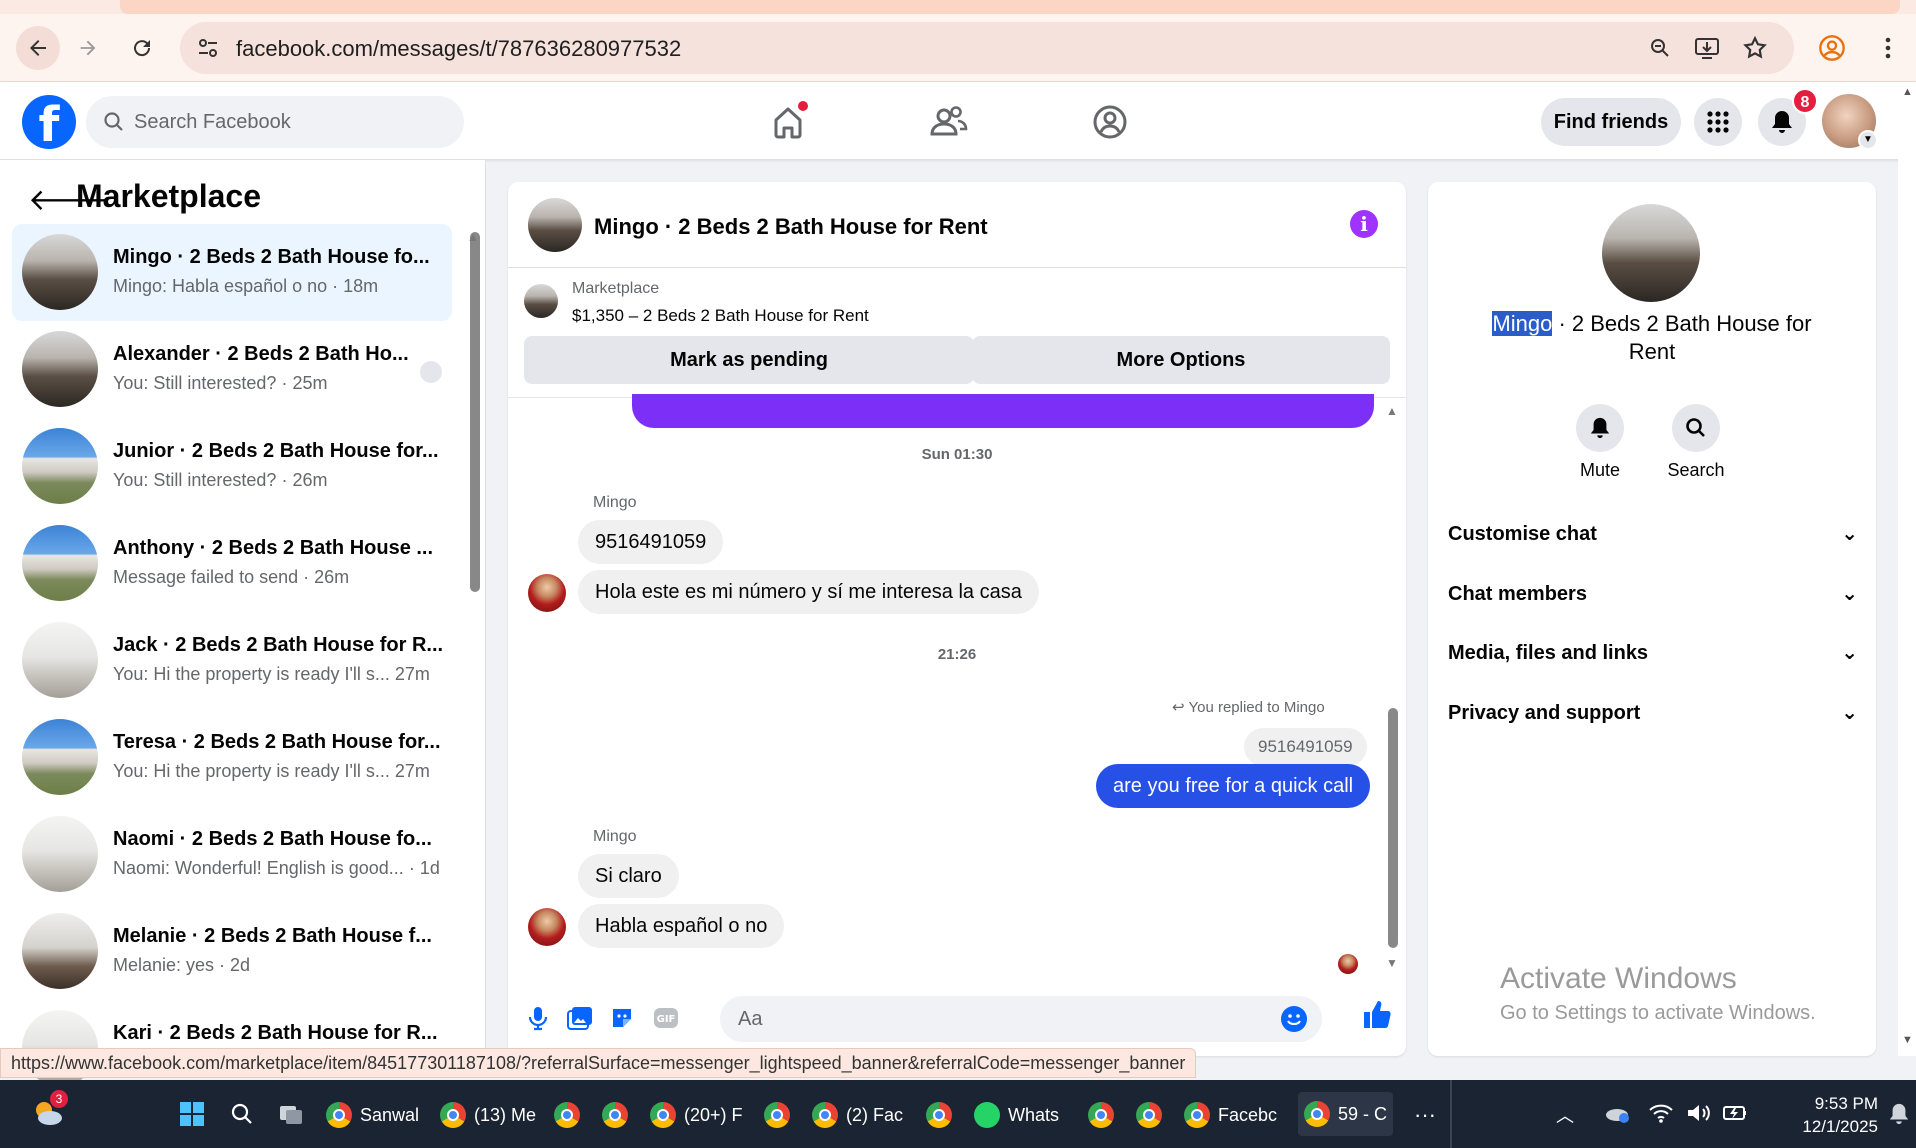 The height and width of the screenshot is (1148, 1916). I want to click on mute-button: Mute, so click(1600, 442).